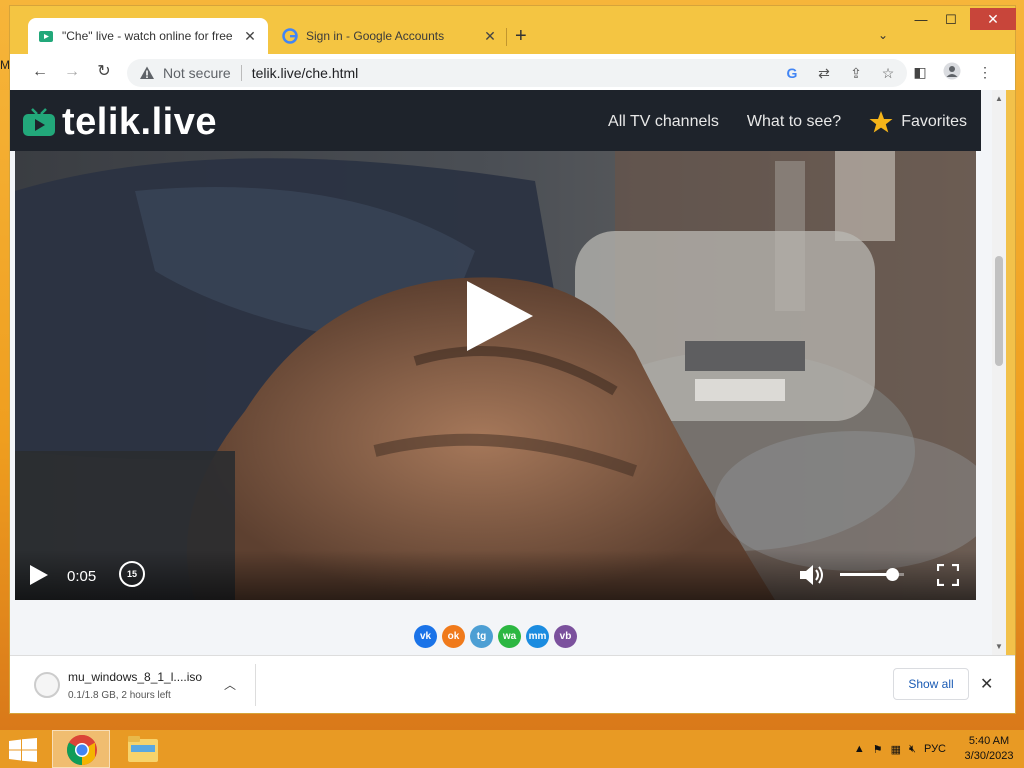 The image size is (1024, 768). Describe the element at coordinates (506, 37) in the screenshot. I see `tab-separator` at that location.